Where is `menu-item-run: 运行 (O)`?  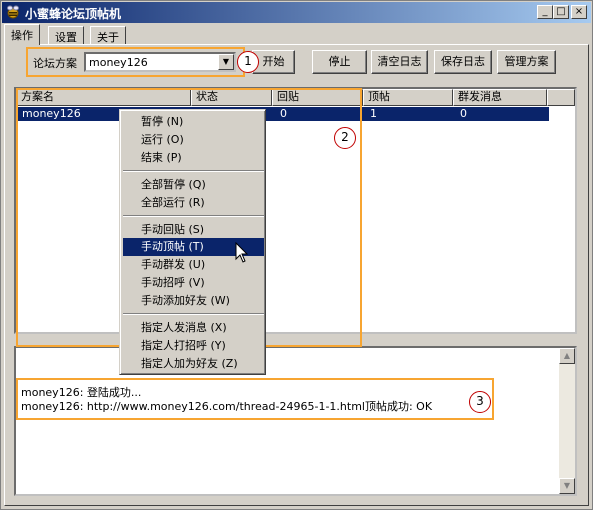 menu-item-run: 运行 (O) is located at coordinates (193, 140).